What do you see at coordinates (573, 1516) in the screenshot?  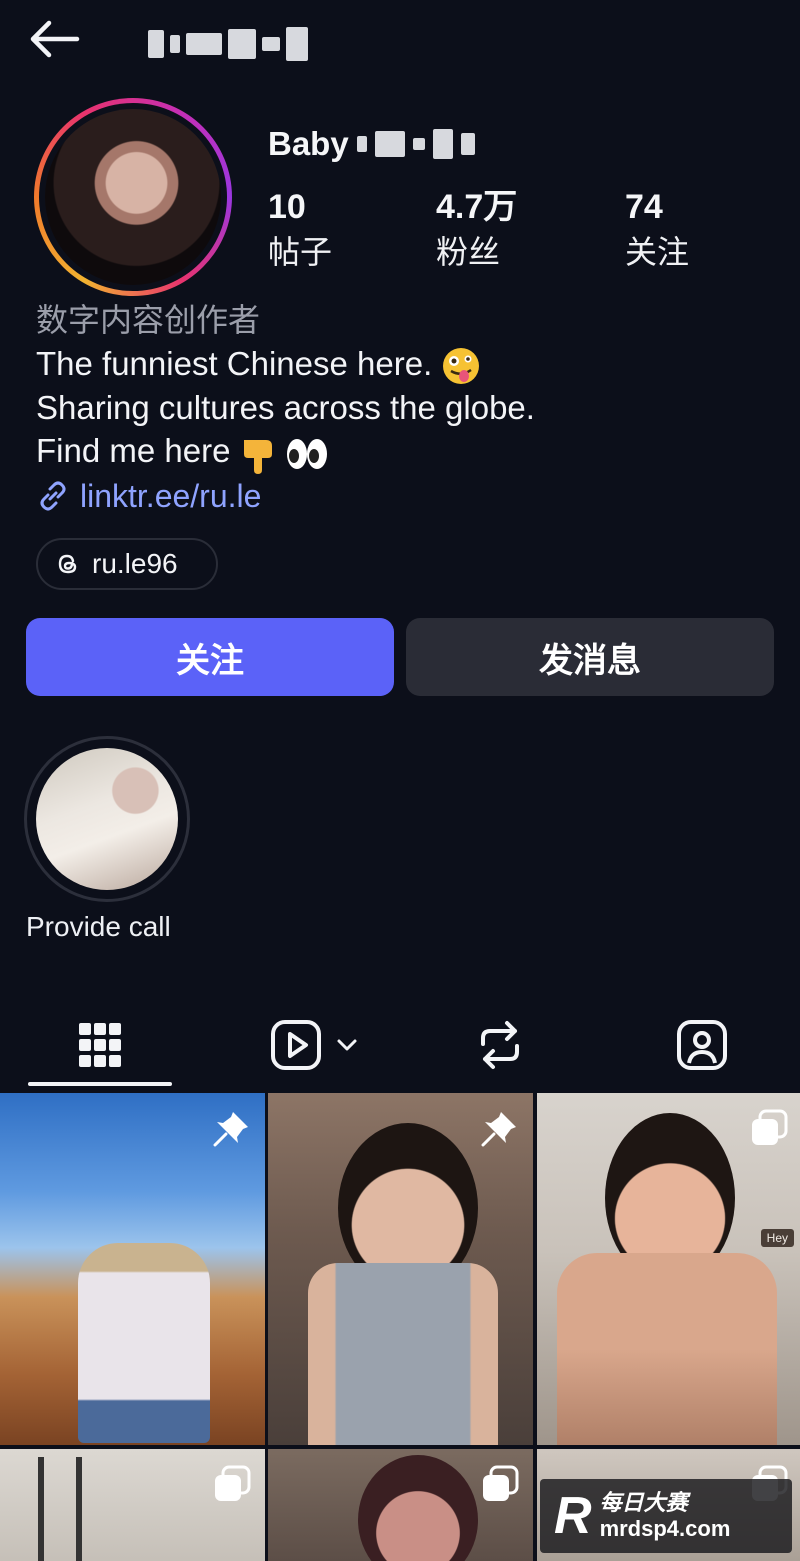 I see `watermark-logo: R` at bounding box center [573, 1516].